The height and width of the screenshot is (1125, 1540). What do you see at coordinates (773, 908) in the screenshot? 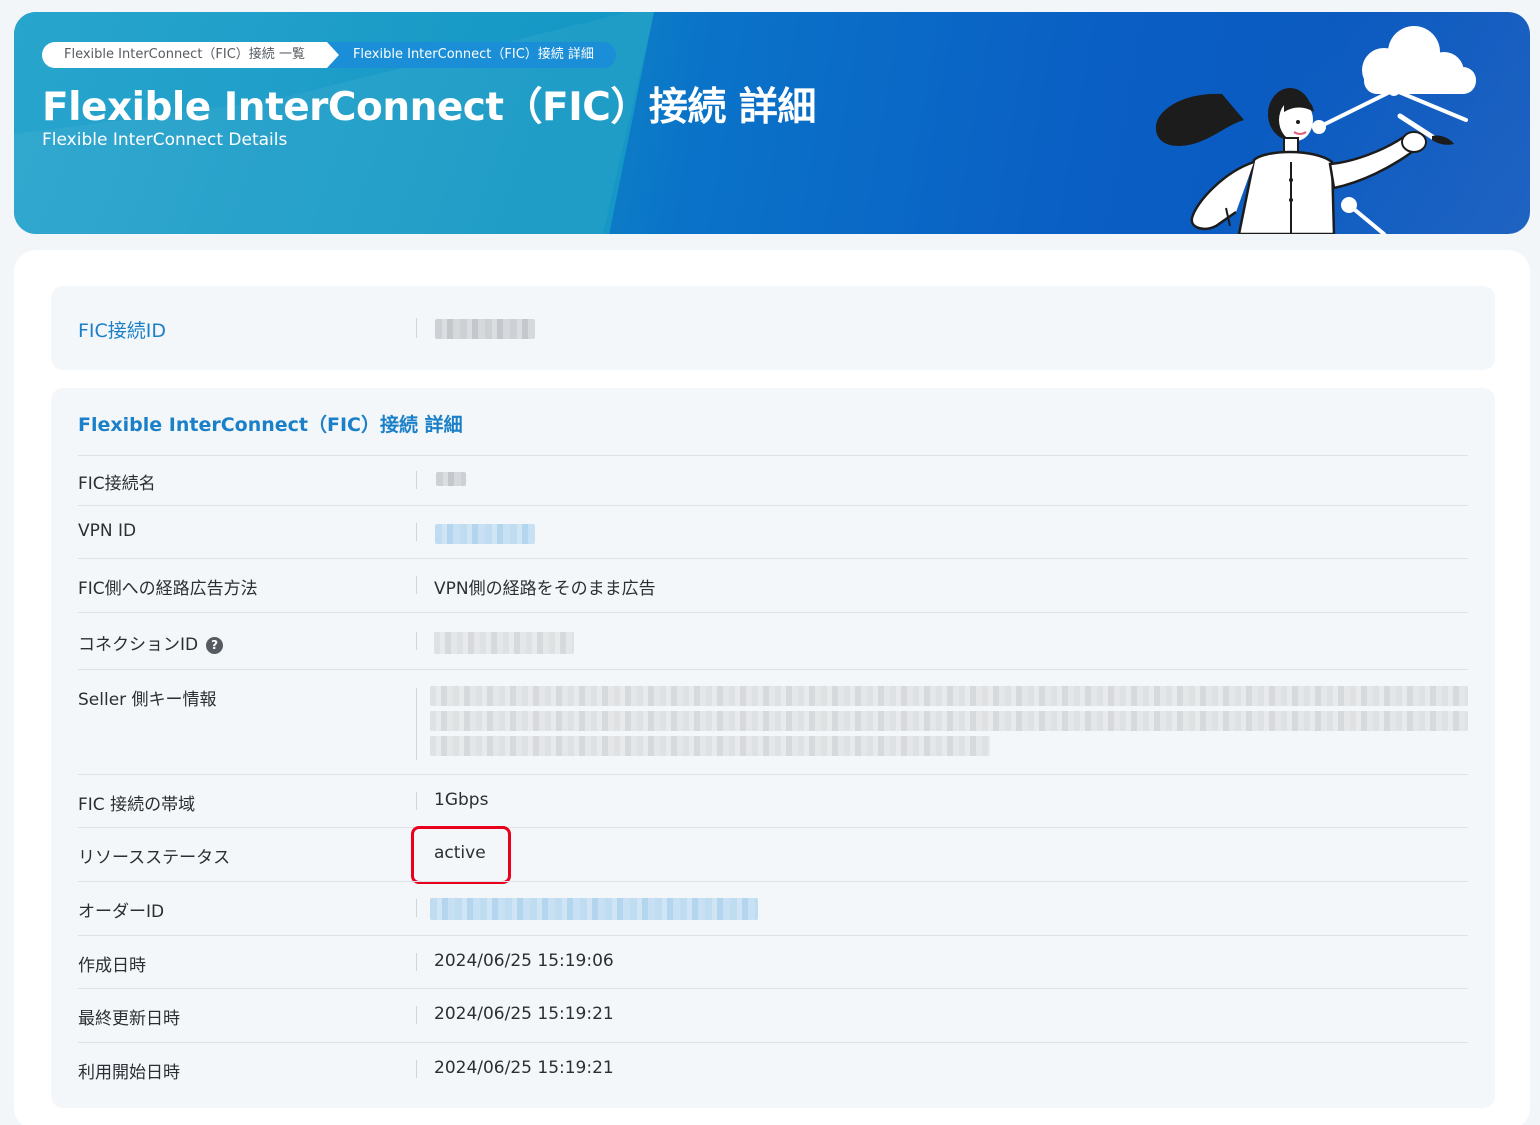
I see `detail-row-order-id: オーダーID` at bounding box center [773, 908].